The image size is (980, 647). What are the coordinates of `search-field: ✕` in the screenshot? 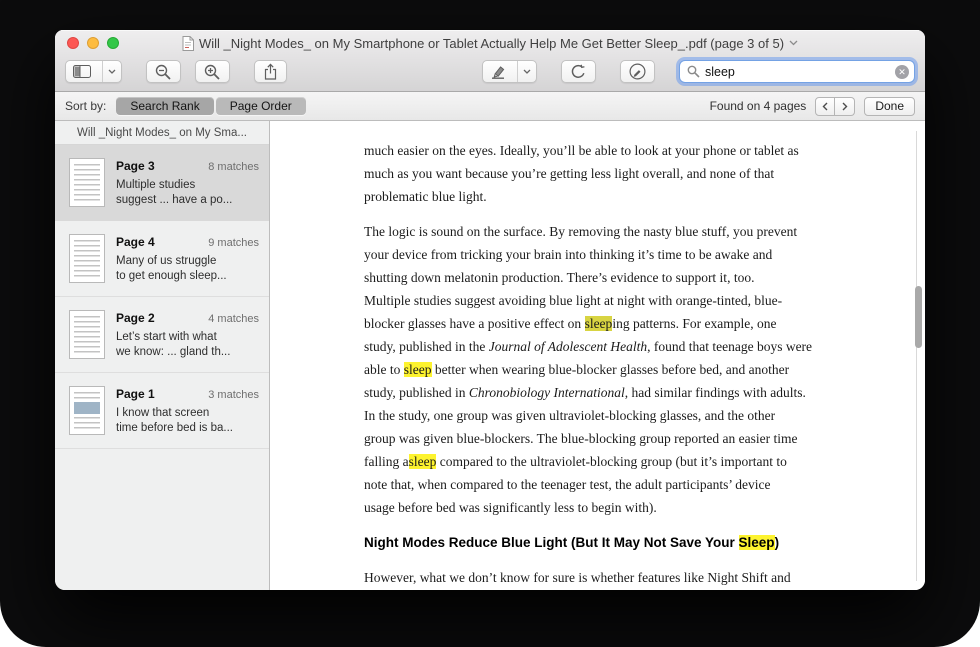 It's located at (797, 71).